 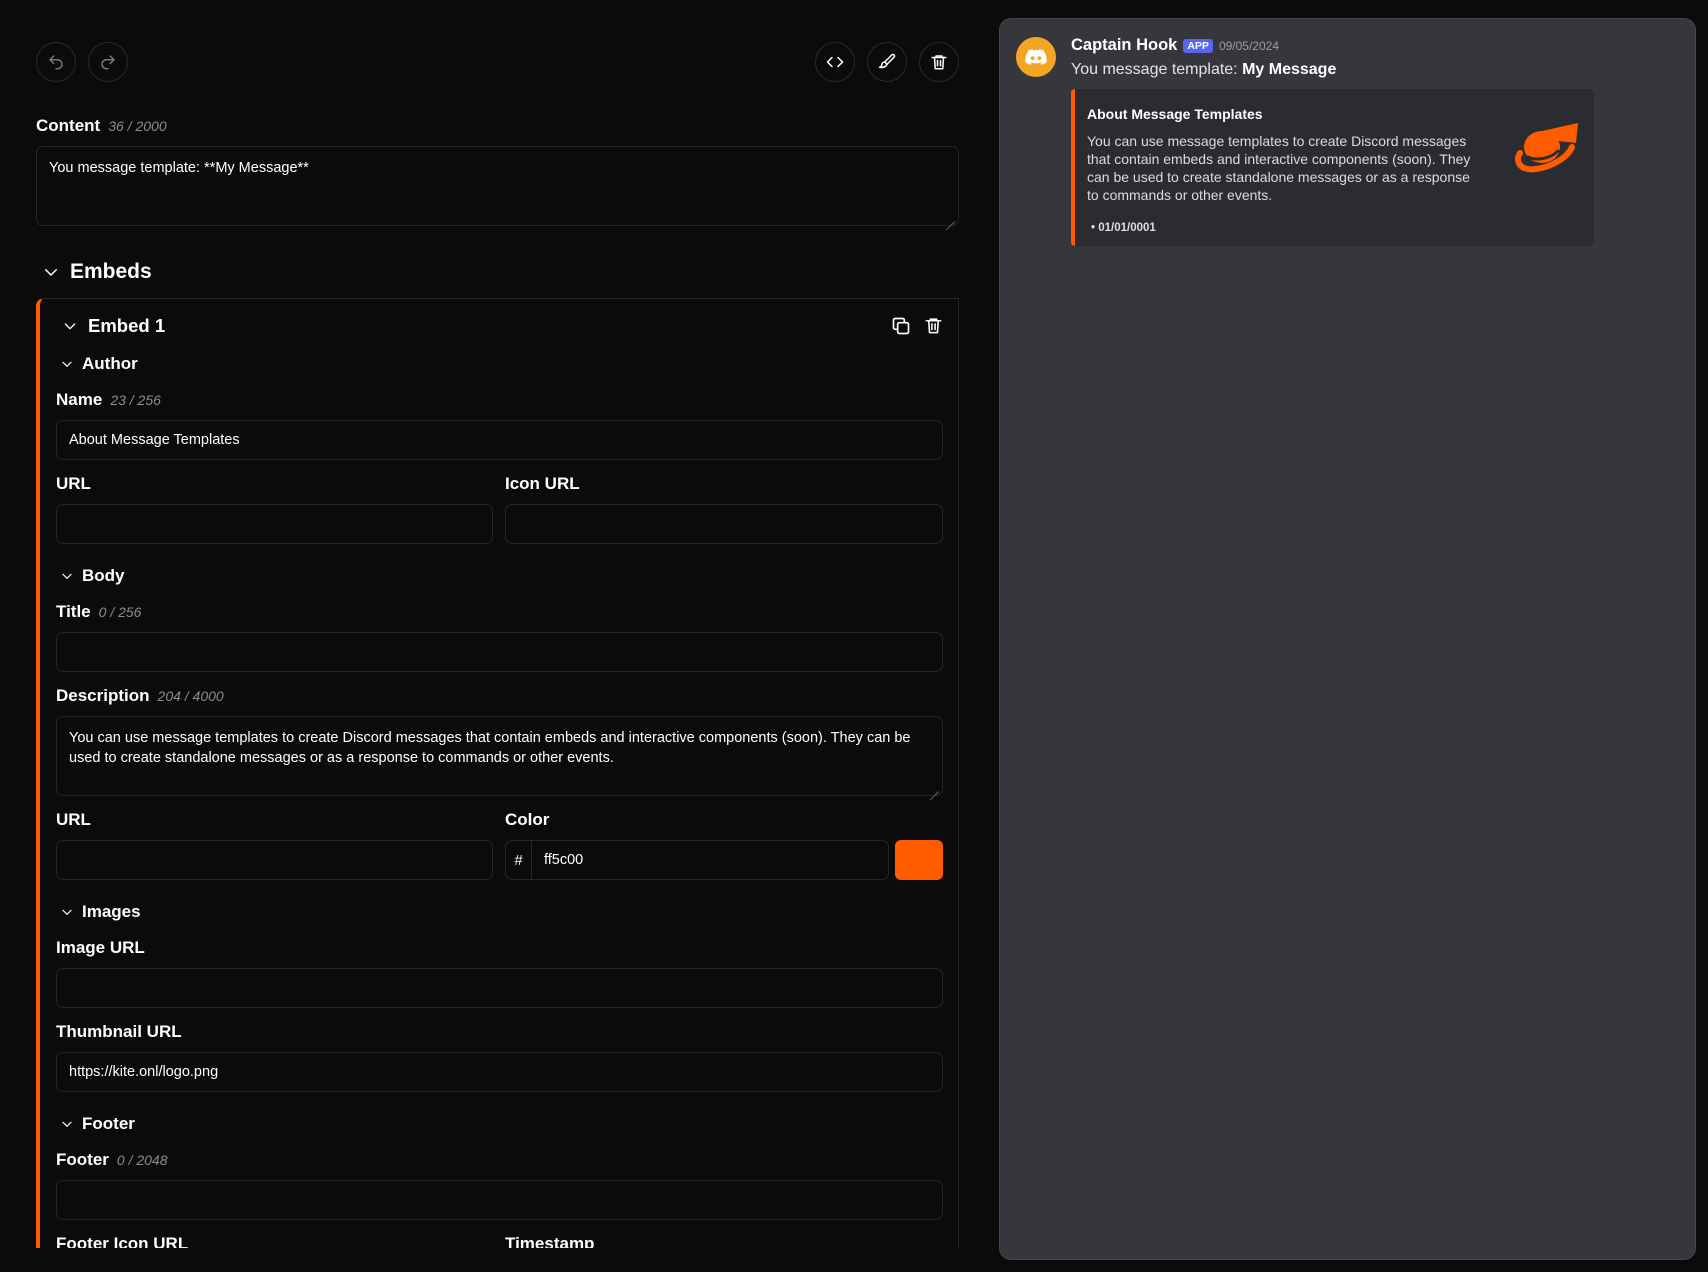 What do you see at coordinates (499, 440) in the screenshot?
I see `author-name-input: About Message Templates` at bounding box center [499, 440].